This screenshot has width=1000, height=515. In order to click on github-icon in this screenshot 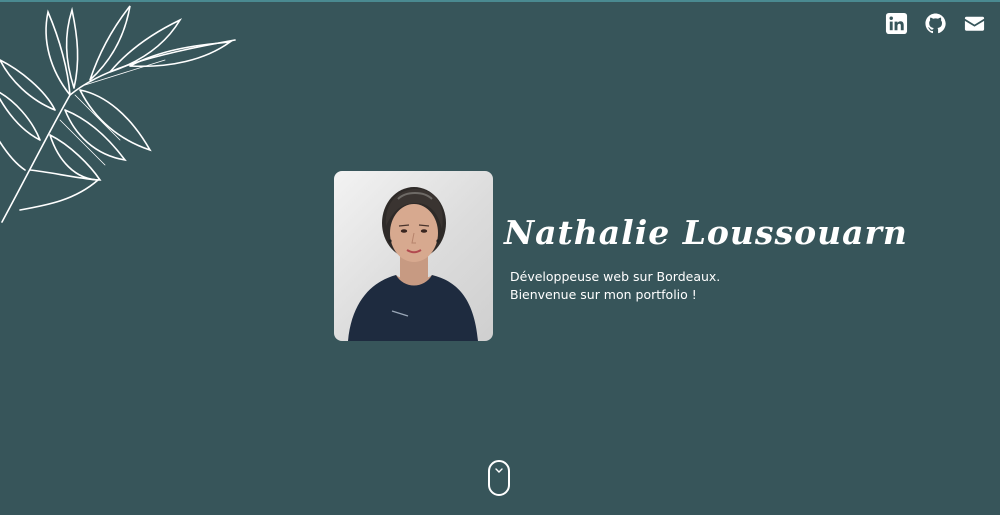, I will do `click(935, 23)`.